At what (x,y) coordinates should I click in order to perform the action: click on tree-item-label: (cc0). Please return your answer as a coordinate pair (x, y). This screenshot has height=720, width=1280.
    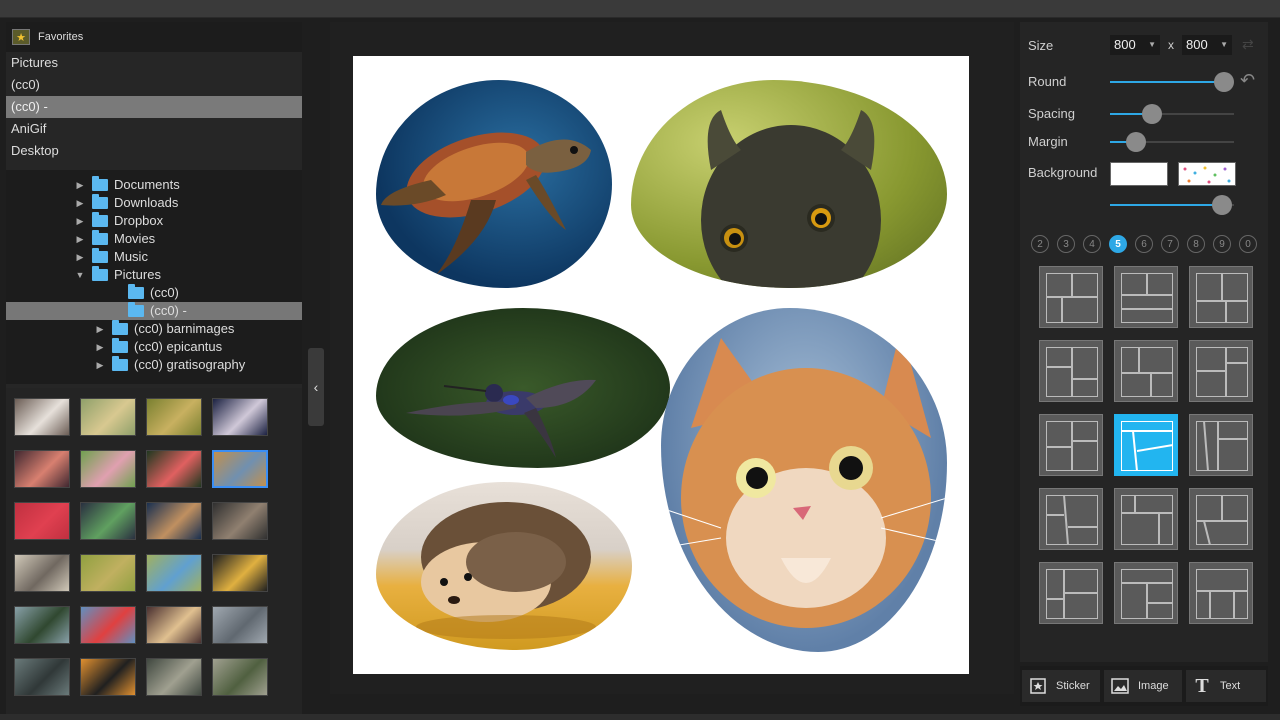
    Looking at the image, I should click on (164, 292).